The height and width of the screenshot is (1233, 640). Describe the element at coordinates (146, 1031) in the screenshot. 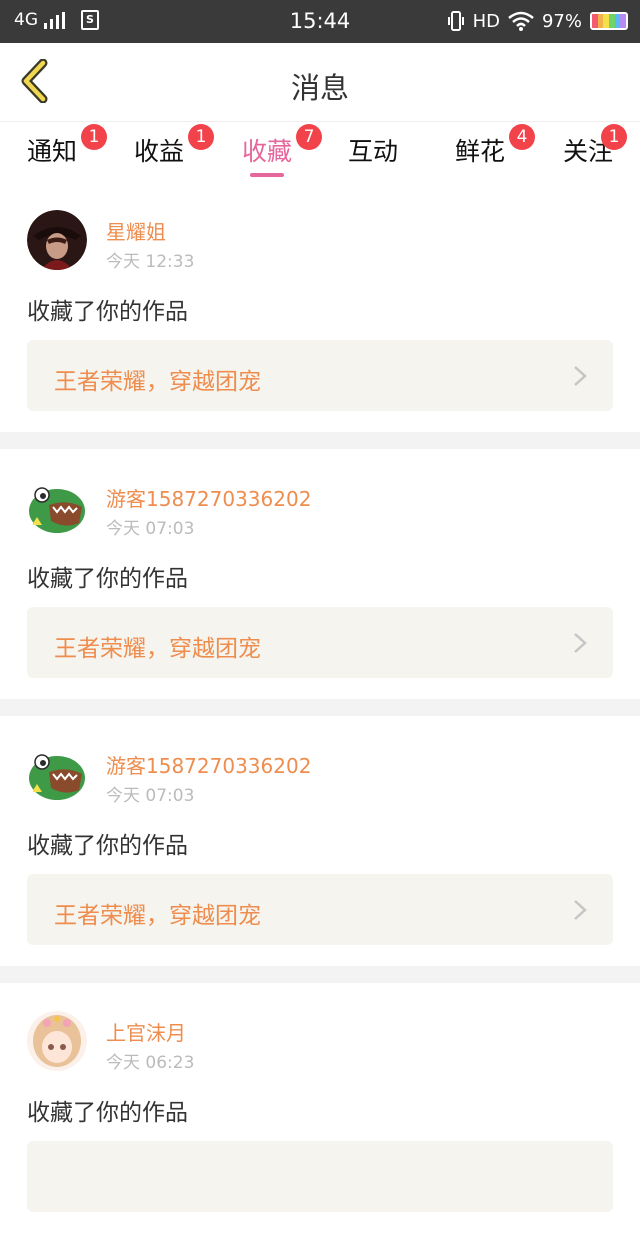

I see `user-name: 上官沫月` at that location.